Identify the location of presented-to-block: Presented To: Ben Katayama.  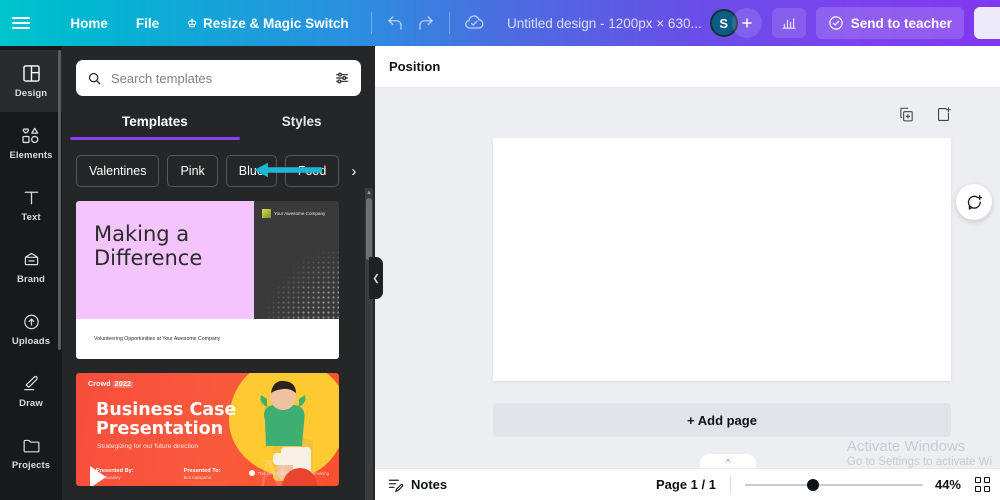
(202, 474).